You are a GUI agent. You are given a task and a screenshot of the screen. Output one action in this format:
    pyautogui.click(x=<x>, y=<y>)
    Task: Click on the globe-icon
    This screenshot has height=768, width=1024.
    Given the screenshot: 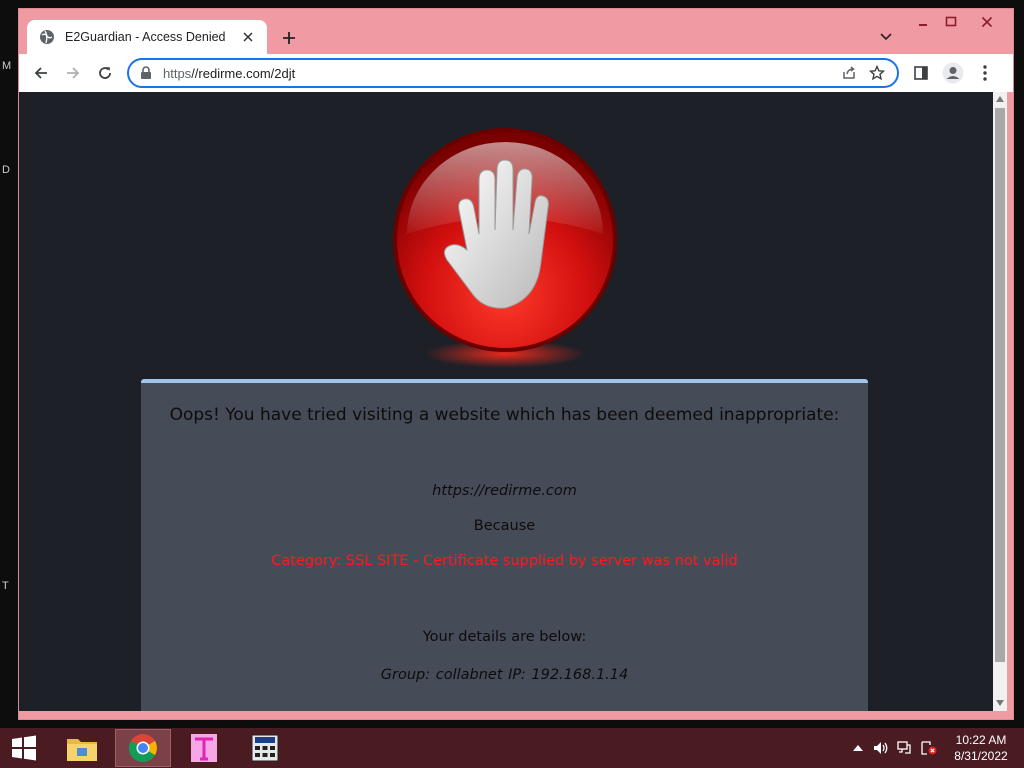 What is the action you would take?
    pyautogui.click(x=47, y=37)
    